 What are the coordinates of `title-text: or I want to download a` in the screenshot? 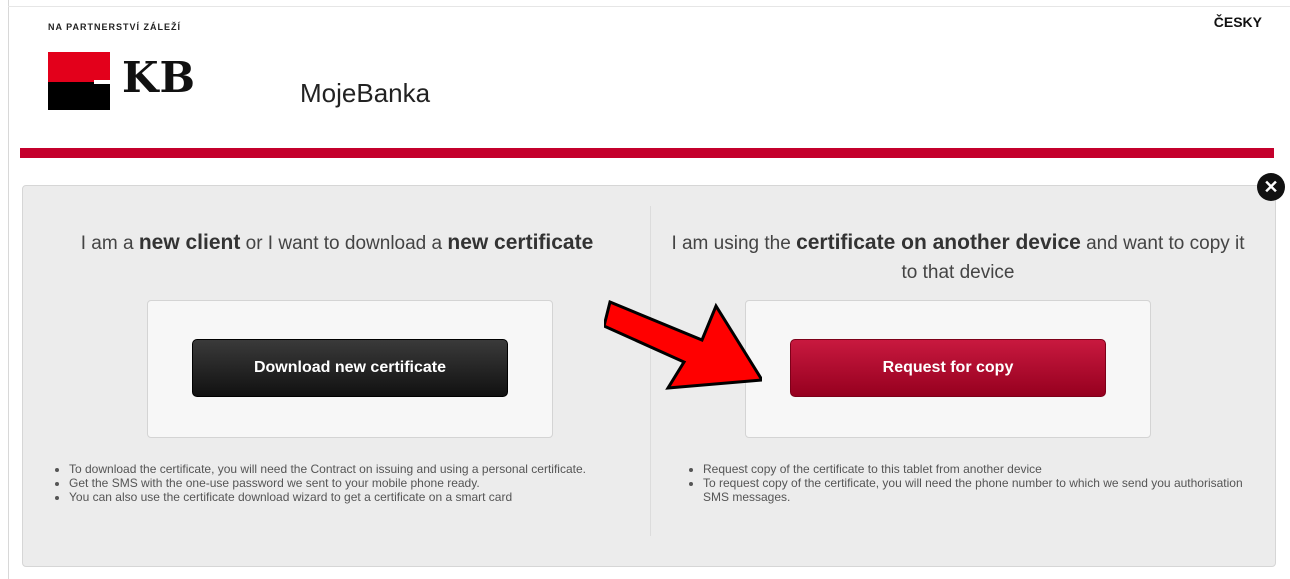 It's located at (344, 243).